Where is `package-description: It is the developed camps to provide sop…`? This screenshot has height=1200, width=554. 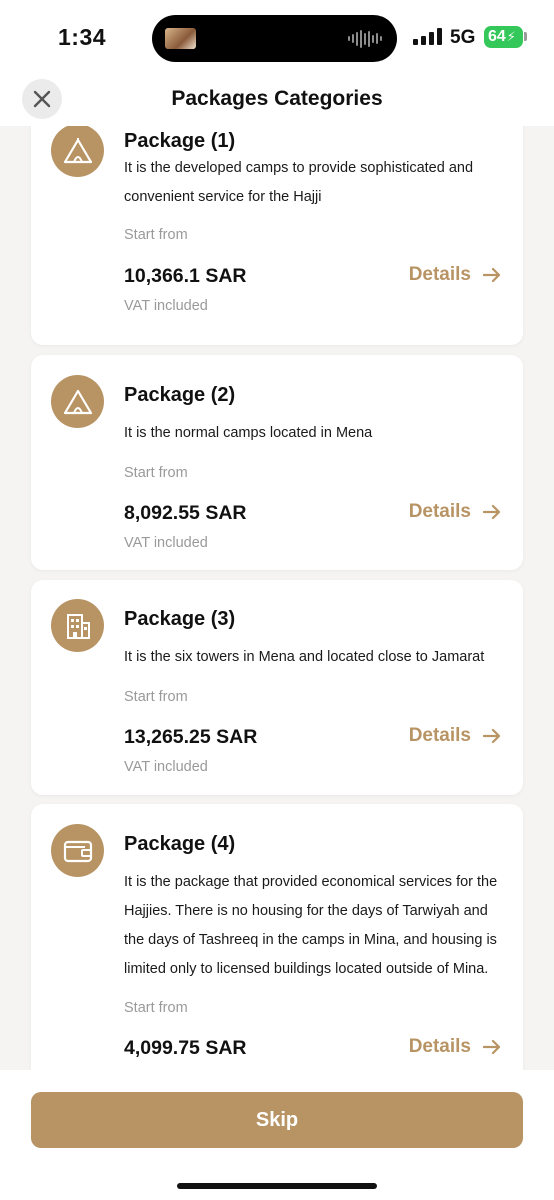
package-description: It is the developed camps to provide sop… is located at coordinates (299, 182).